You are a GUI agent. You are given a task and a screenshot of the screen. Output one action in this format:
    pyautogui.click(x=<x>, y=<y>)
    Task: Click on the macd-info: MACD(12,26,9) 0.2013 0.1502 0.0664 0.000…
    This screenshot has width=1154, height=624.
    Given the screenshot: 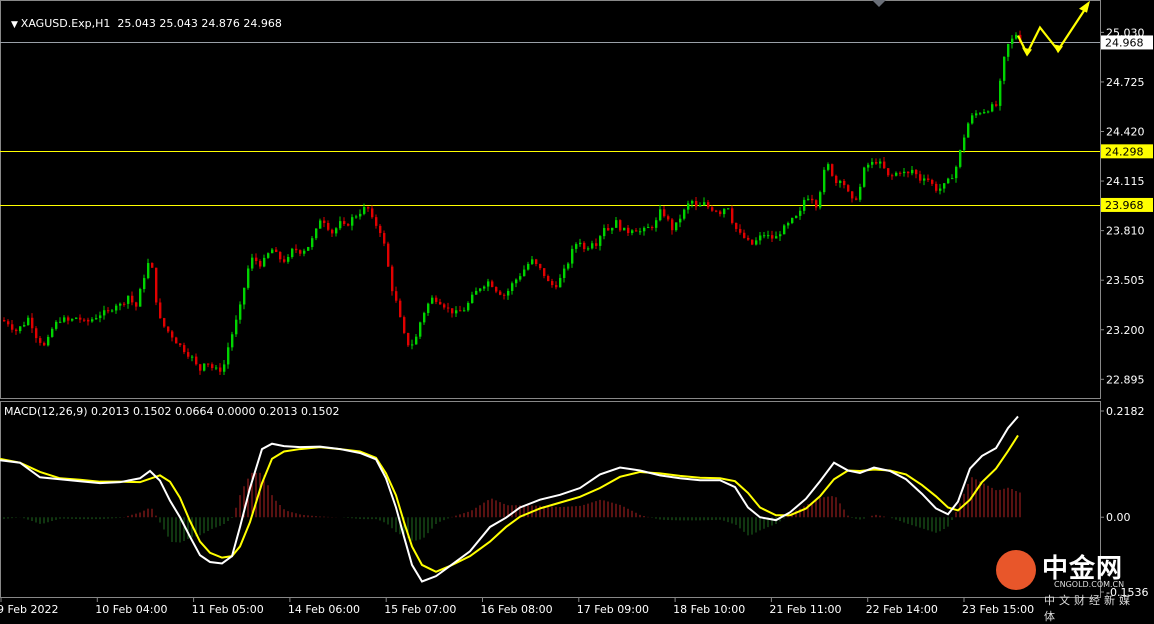 What is the action you would take?
    pyautogui.click(x=172, y=411)
    